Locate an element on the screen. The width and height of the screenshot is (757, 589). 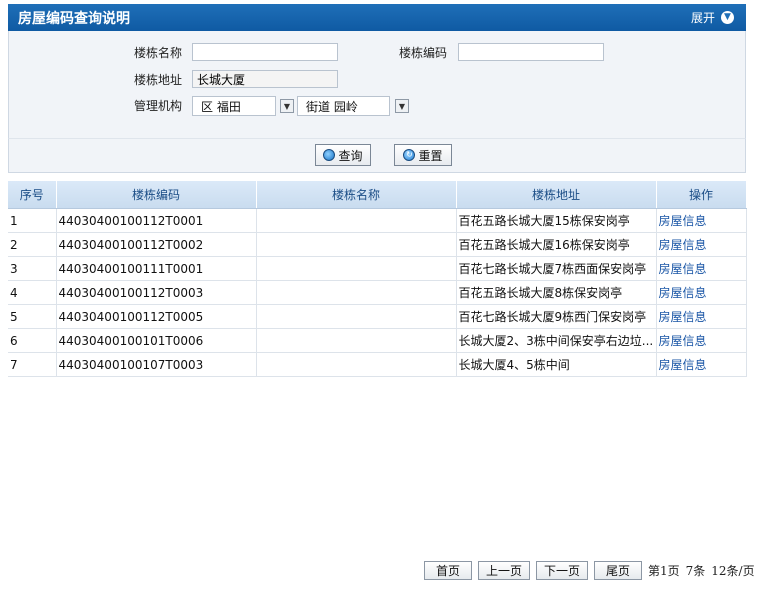
table-header-row: 序号 楼栋编码 楼栋名称 楼栋地址 操作 is located at coordinates (377, 195).